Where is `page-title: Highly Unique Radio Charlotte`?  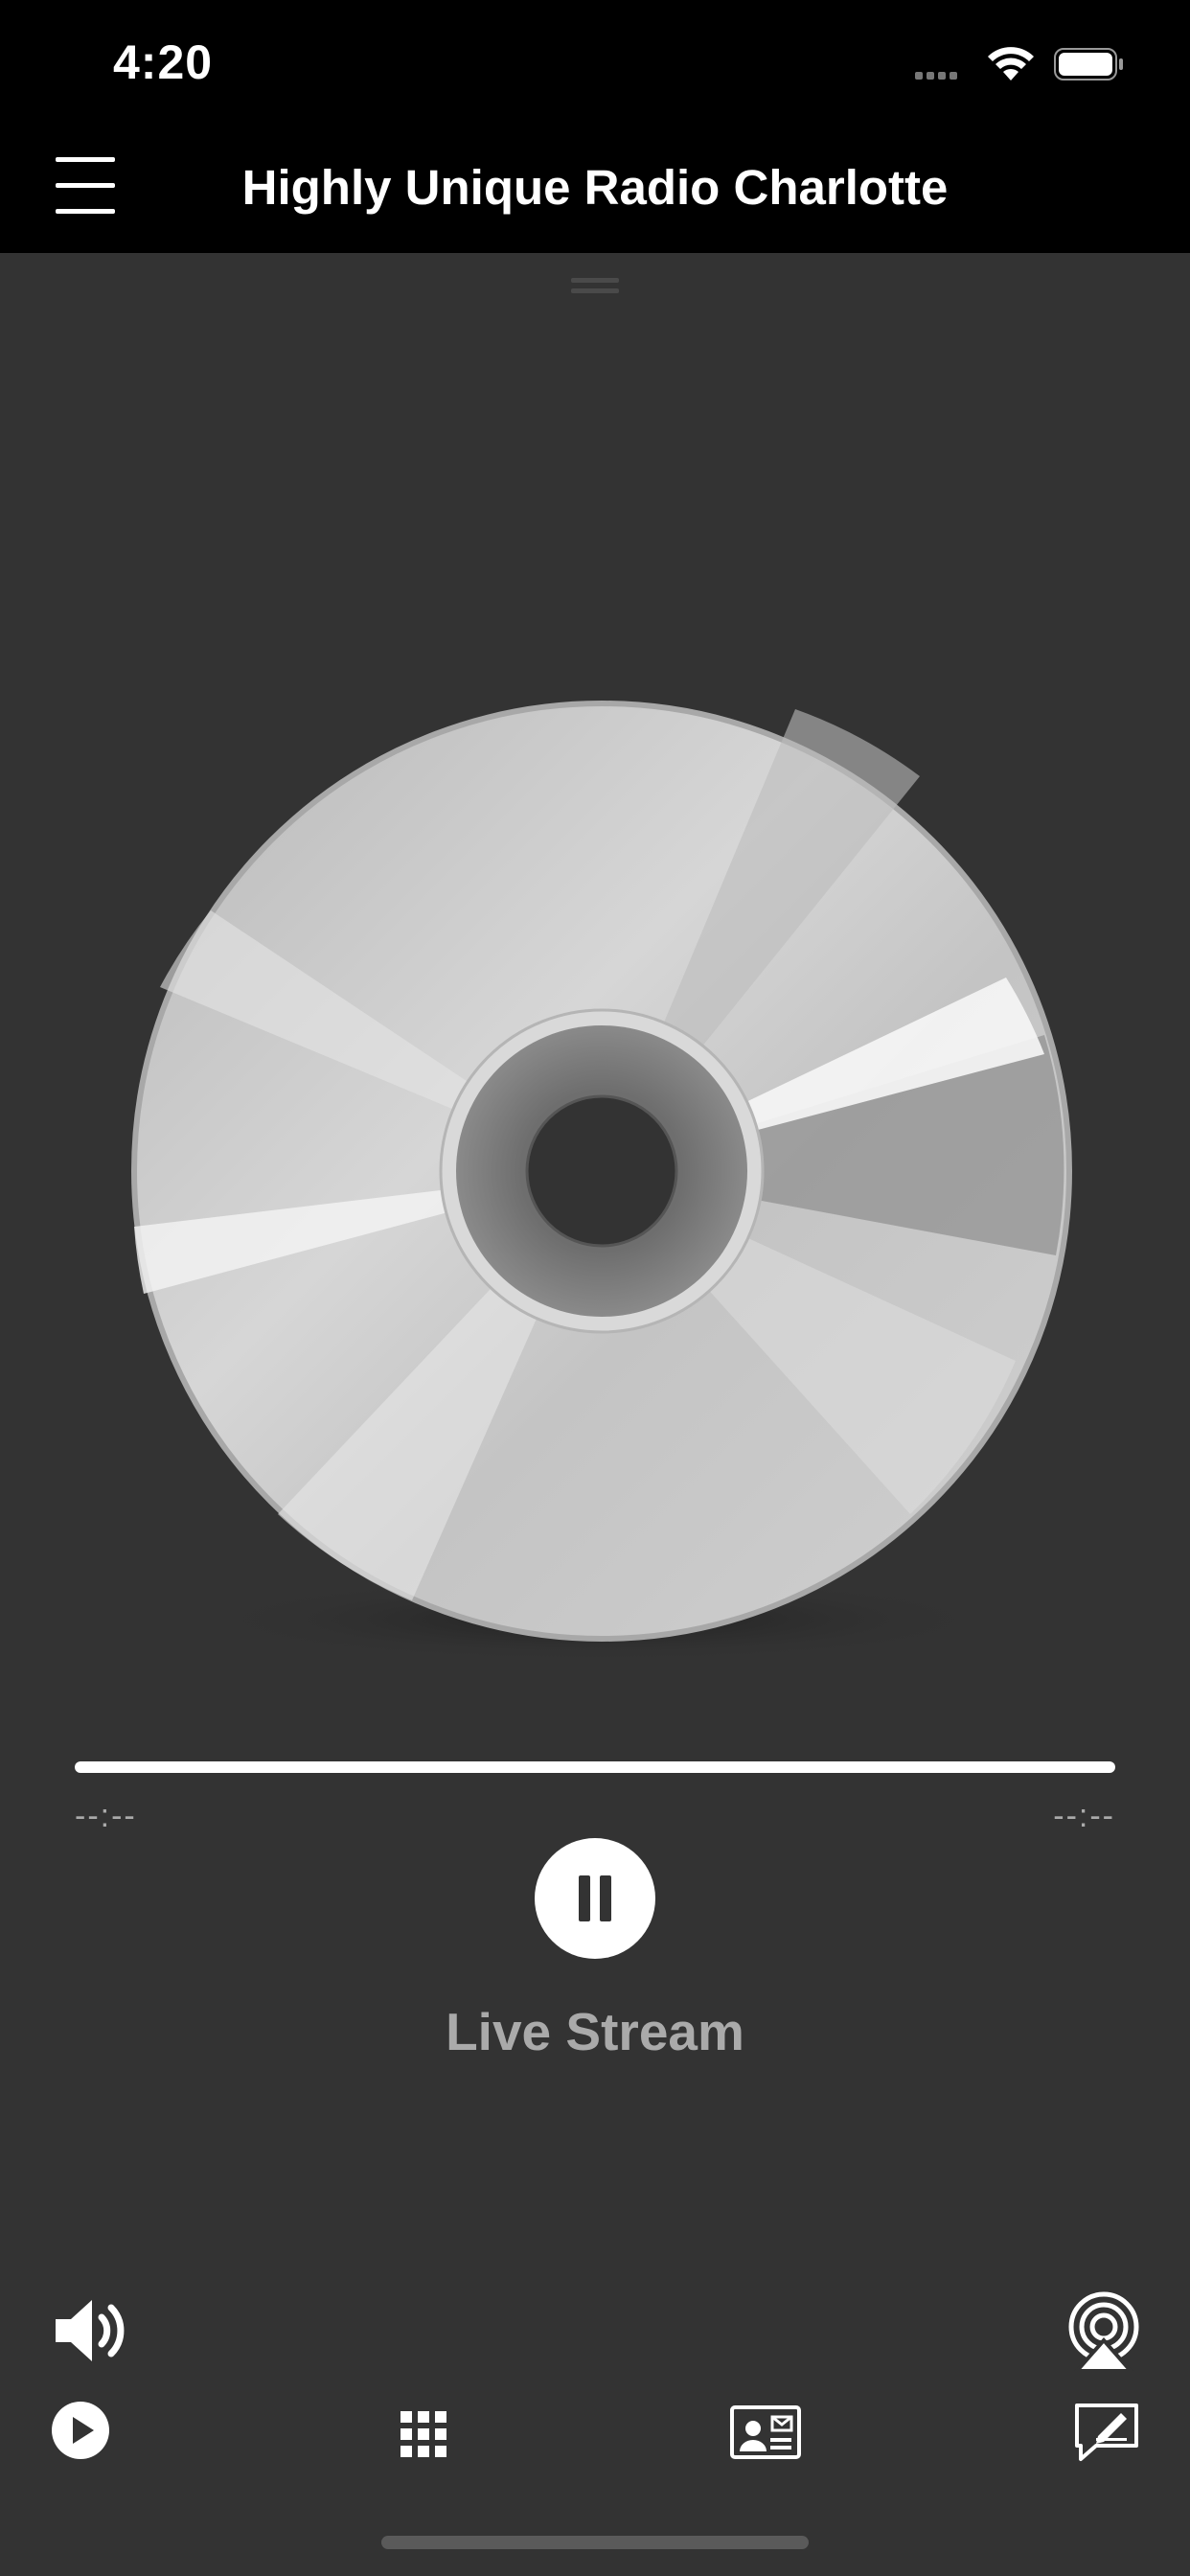
page-title: Highly Unique Radio Charlotte is located at coordinates (595, 187).